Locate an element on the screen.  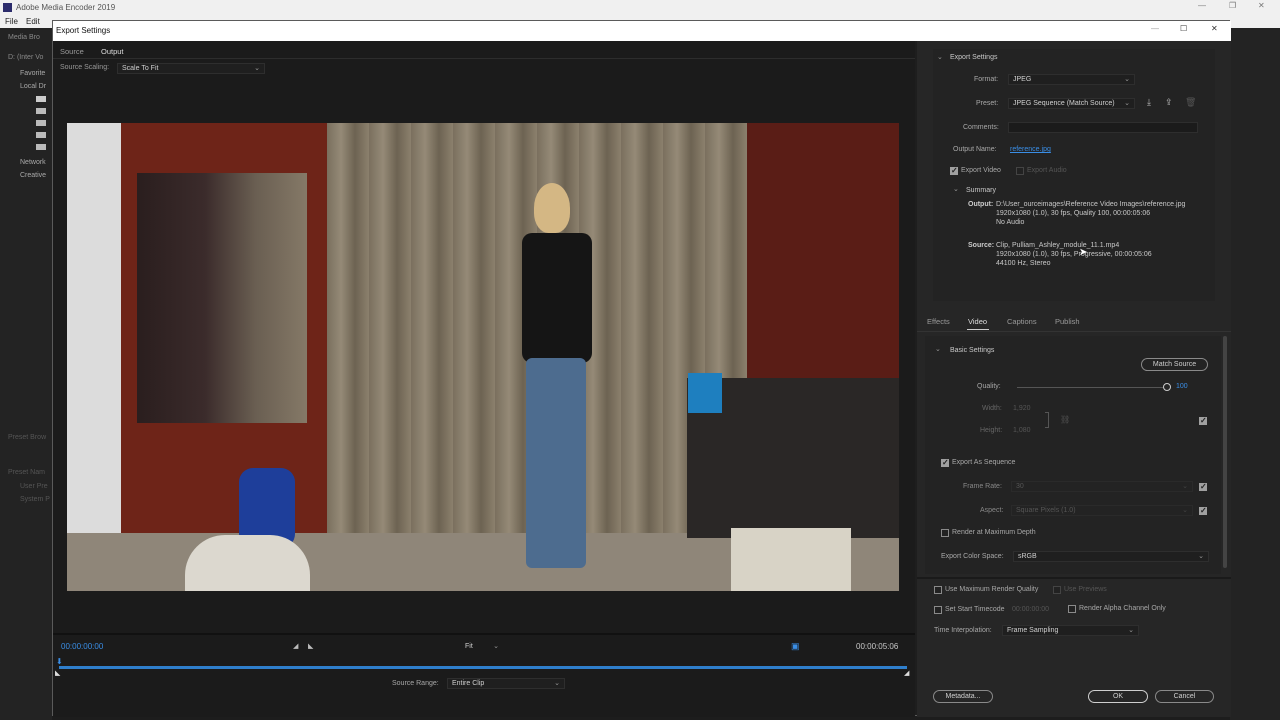
export-settings-header: Export Settings is located at coordinates (974, 57).